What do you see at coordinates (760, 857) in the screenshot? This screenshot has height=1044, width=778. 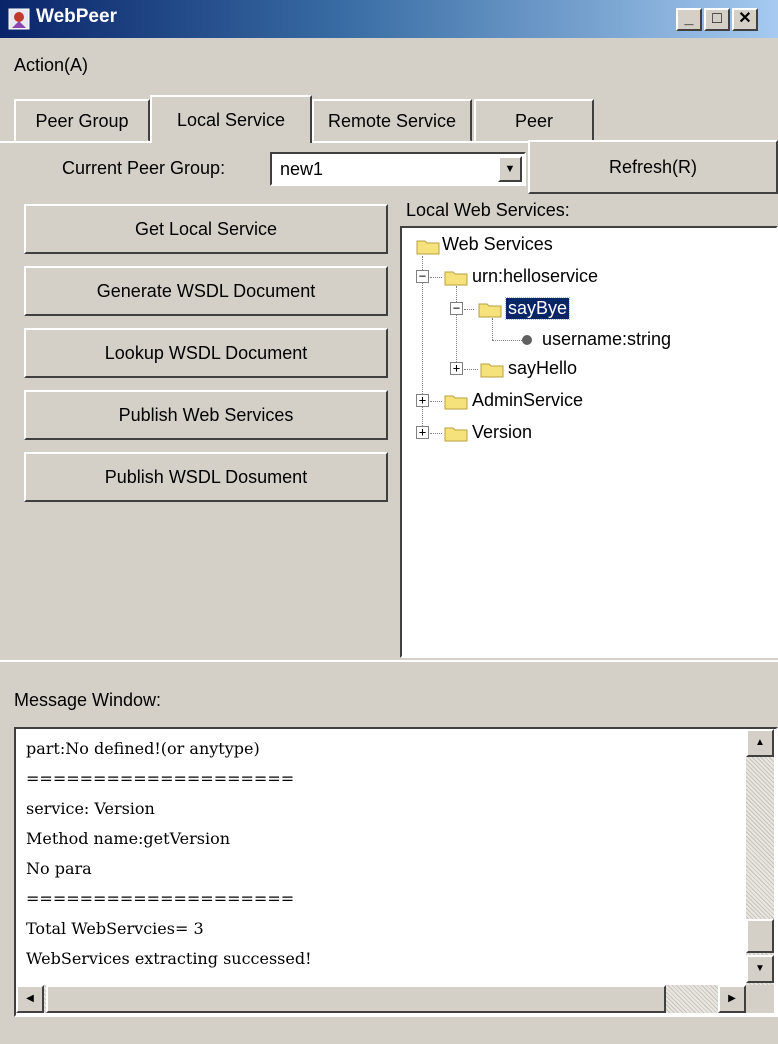 I see `vertical-scrollbar: ▲ ▼` at bounding box center [760, 857].